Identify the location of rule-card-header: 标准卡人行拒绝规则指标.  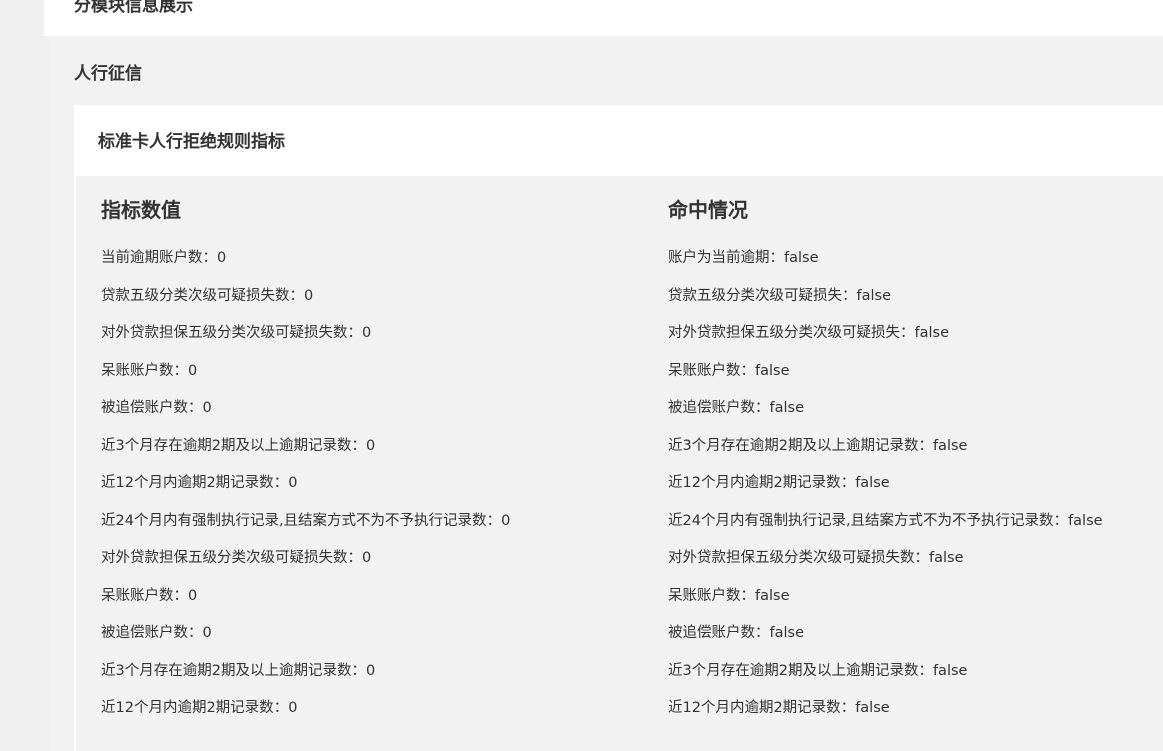
(618, 140).